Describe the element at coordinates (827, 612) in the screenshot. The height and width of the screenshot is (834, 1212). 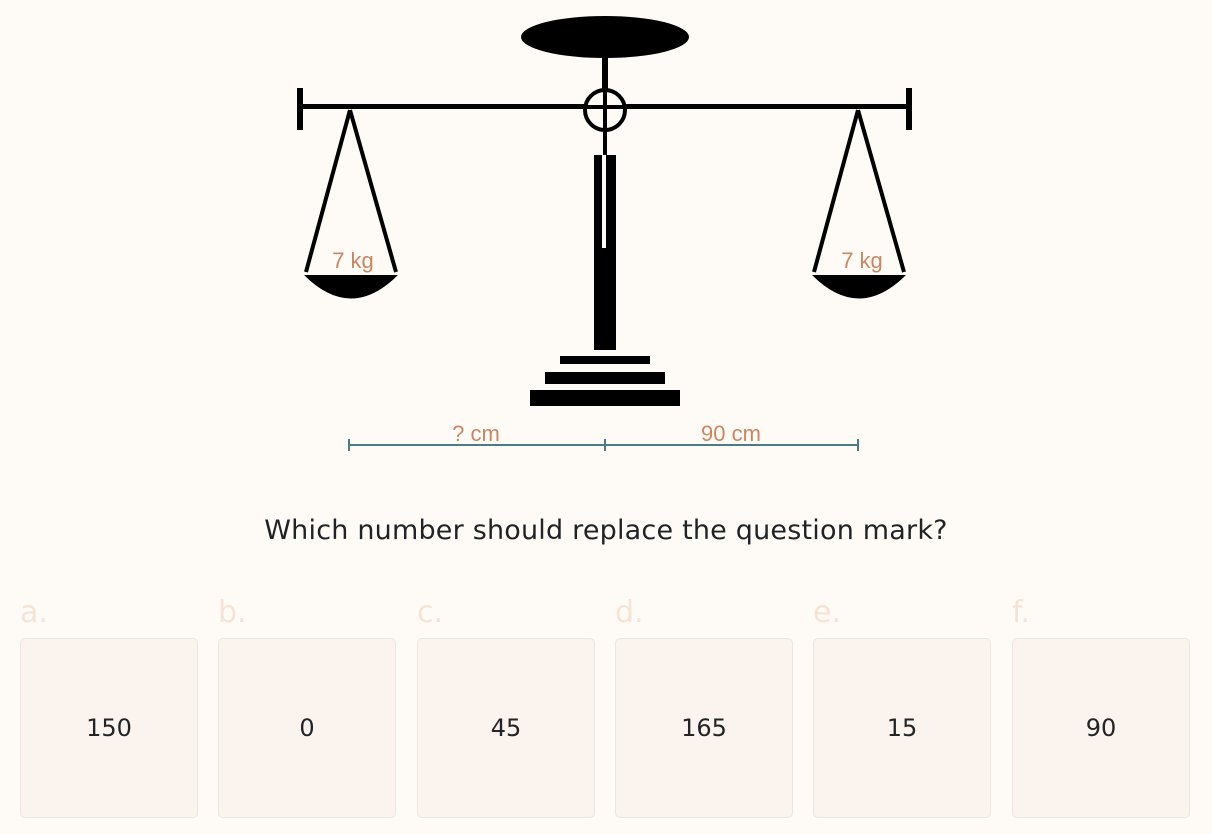
I see `option-e-letter: e.` at that location.